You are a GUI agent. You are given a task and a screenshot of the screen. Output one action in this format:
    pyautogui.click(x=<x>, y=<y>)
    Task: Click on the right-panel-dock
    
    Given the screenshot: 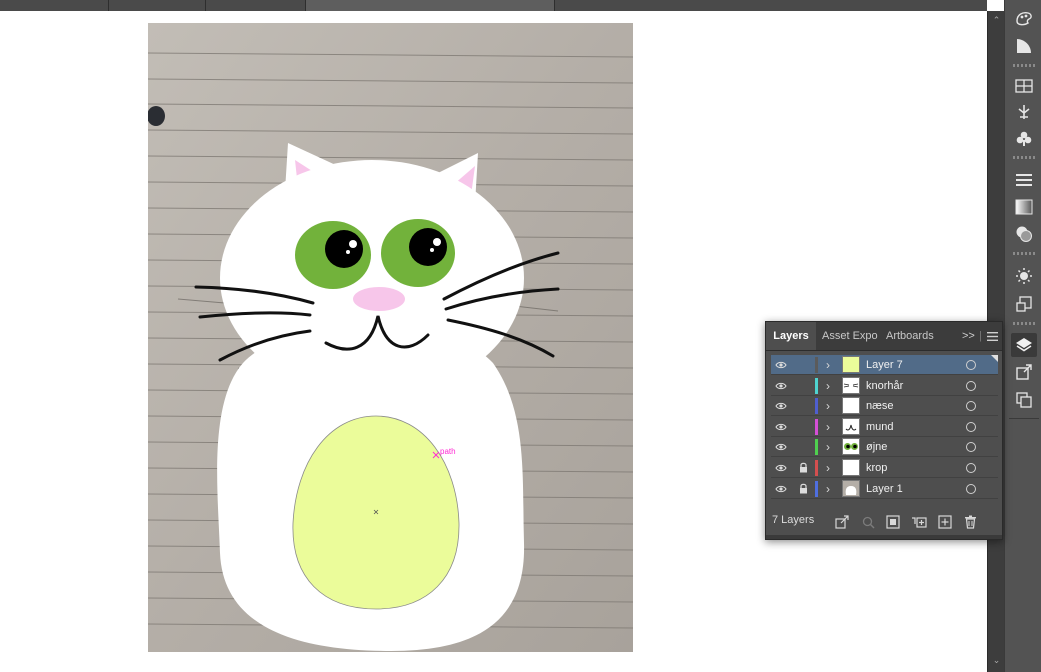 What is the action you would take?
    pyautogui.click(x=1022, y=336)
    